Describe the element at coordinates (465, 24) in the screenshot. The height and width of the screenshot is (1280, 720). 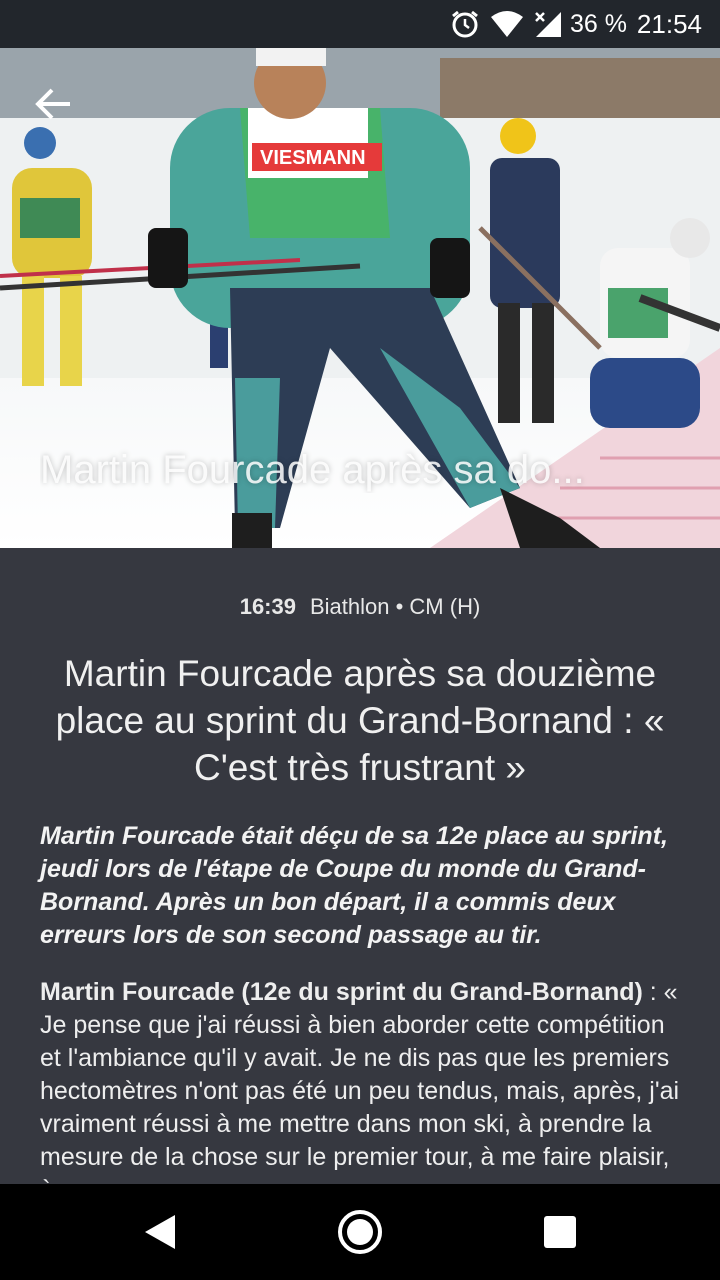
I see `alarm-icon` at that location.